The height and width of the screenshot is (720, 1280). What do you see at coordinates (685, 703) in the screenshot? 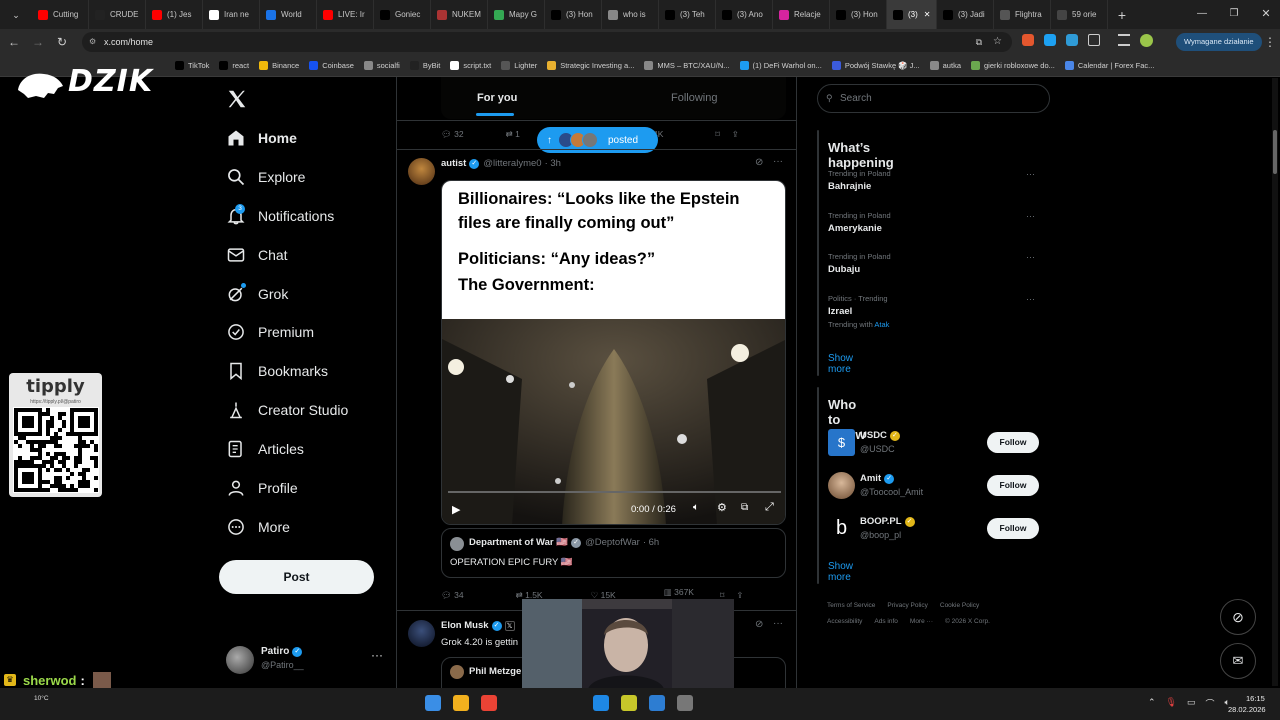
I see `terminal-icon` at bounding box center [685, 703].